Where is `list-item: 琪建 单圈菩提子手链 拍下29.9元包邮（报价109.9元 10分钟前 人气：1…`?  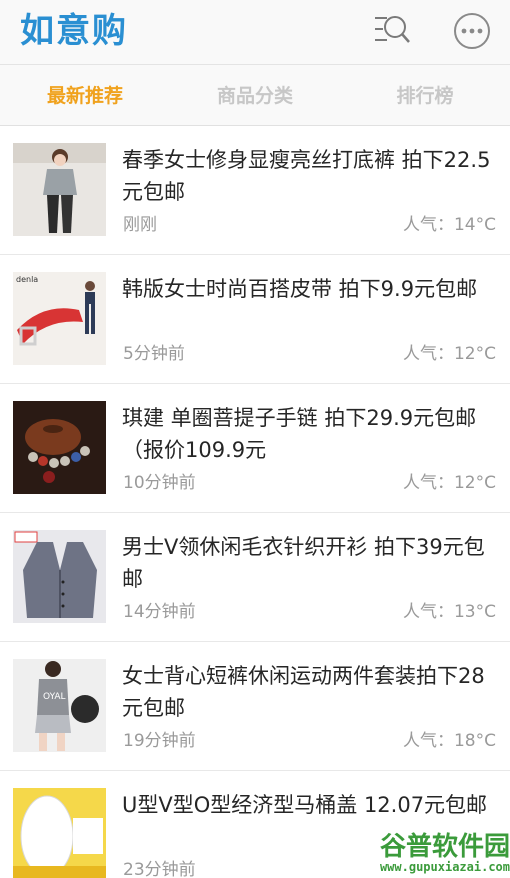 list-item: 琪建 单圈菩提子手链 拍下29.9元包邮（报价109.9元 10分钟前 人气：1… is located at coordinates (255, 448).